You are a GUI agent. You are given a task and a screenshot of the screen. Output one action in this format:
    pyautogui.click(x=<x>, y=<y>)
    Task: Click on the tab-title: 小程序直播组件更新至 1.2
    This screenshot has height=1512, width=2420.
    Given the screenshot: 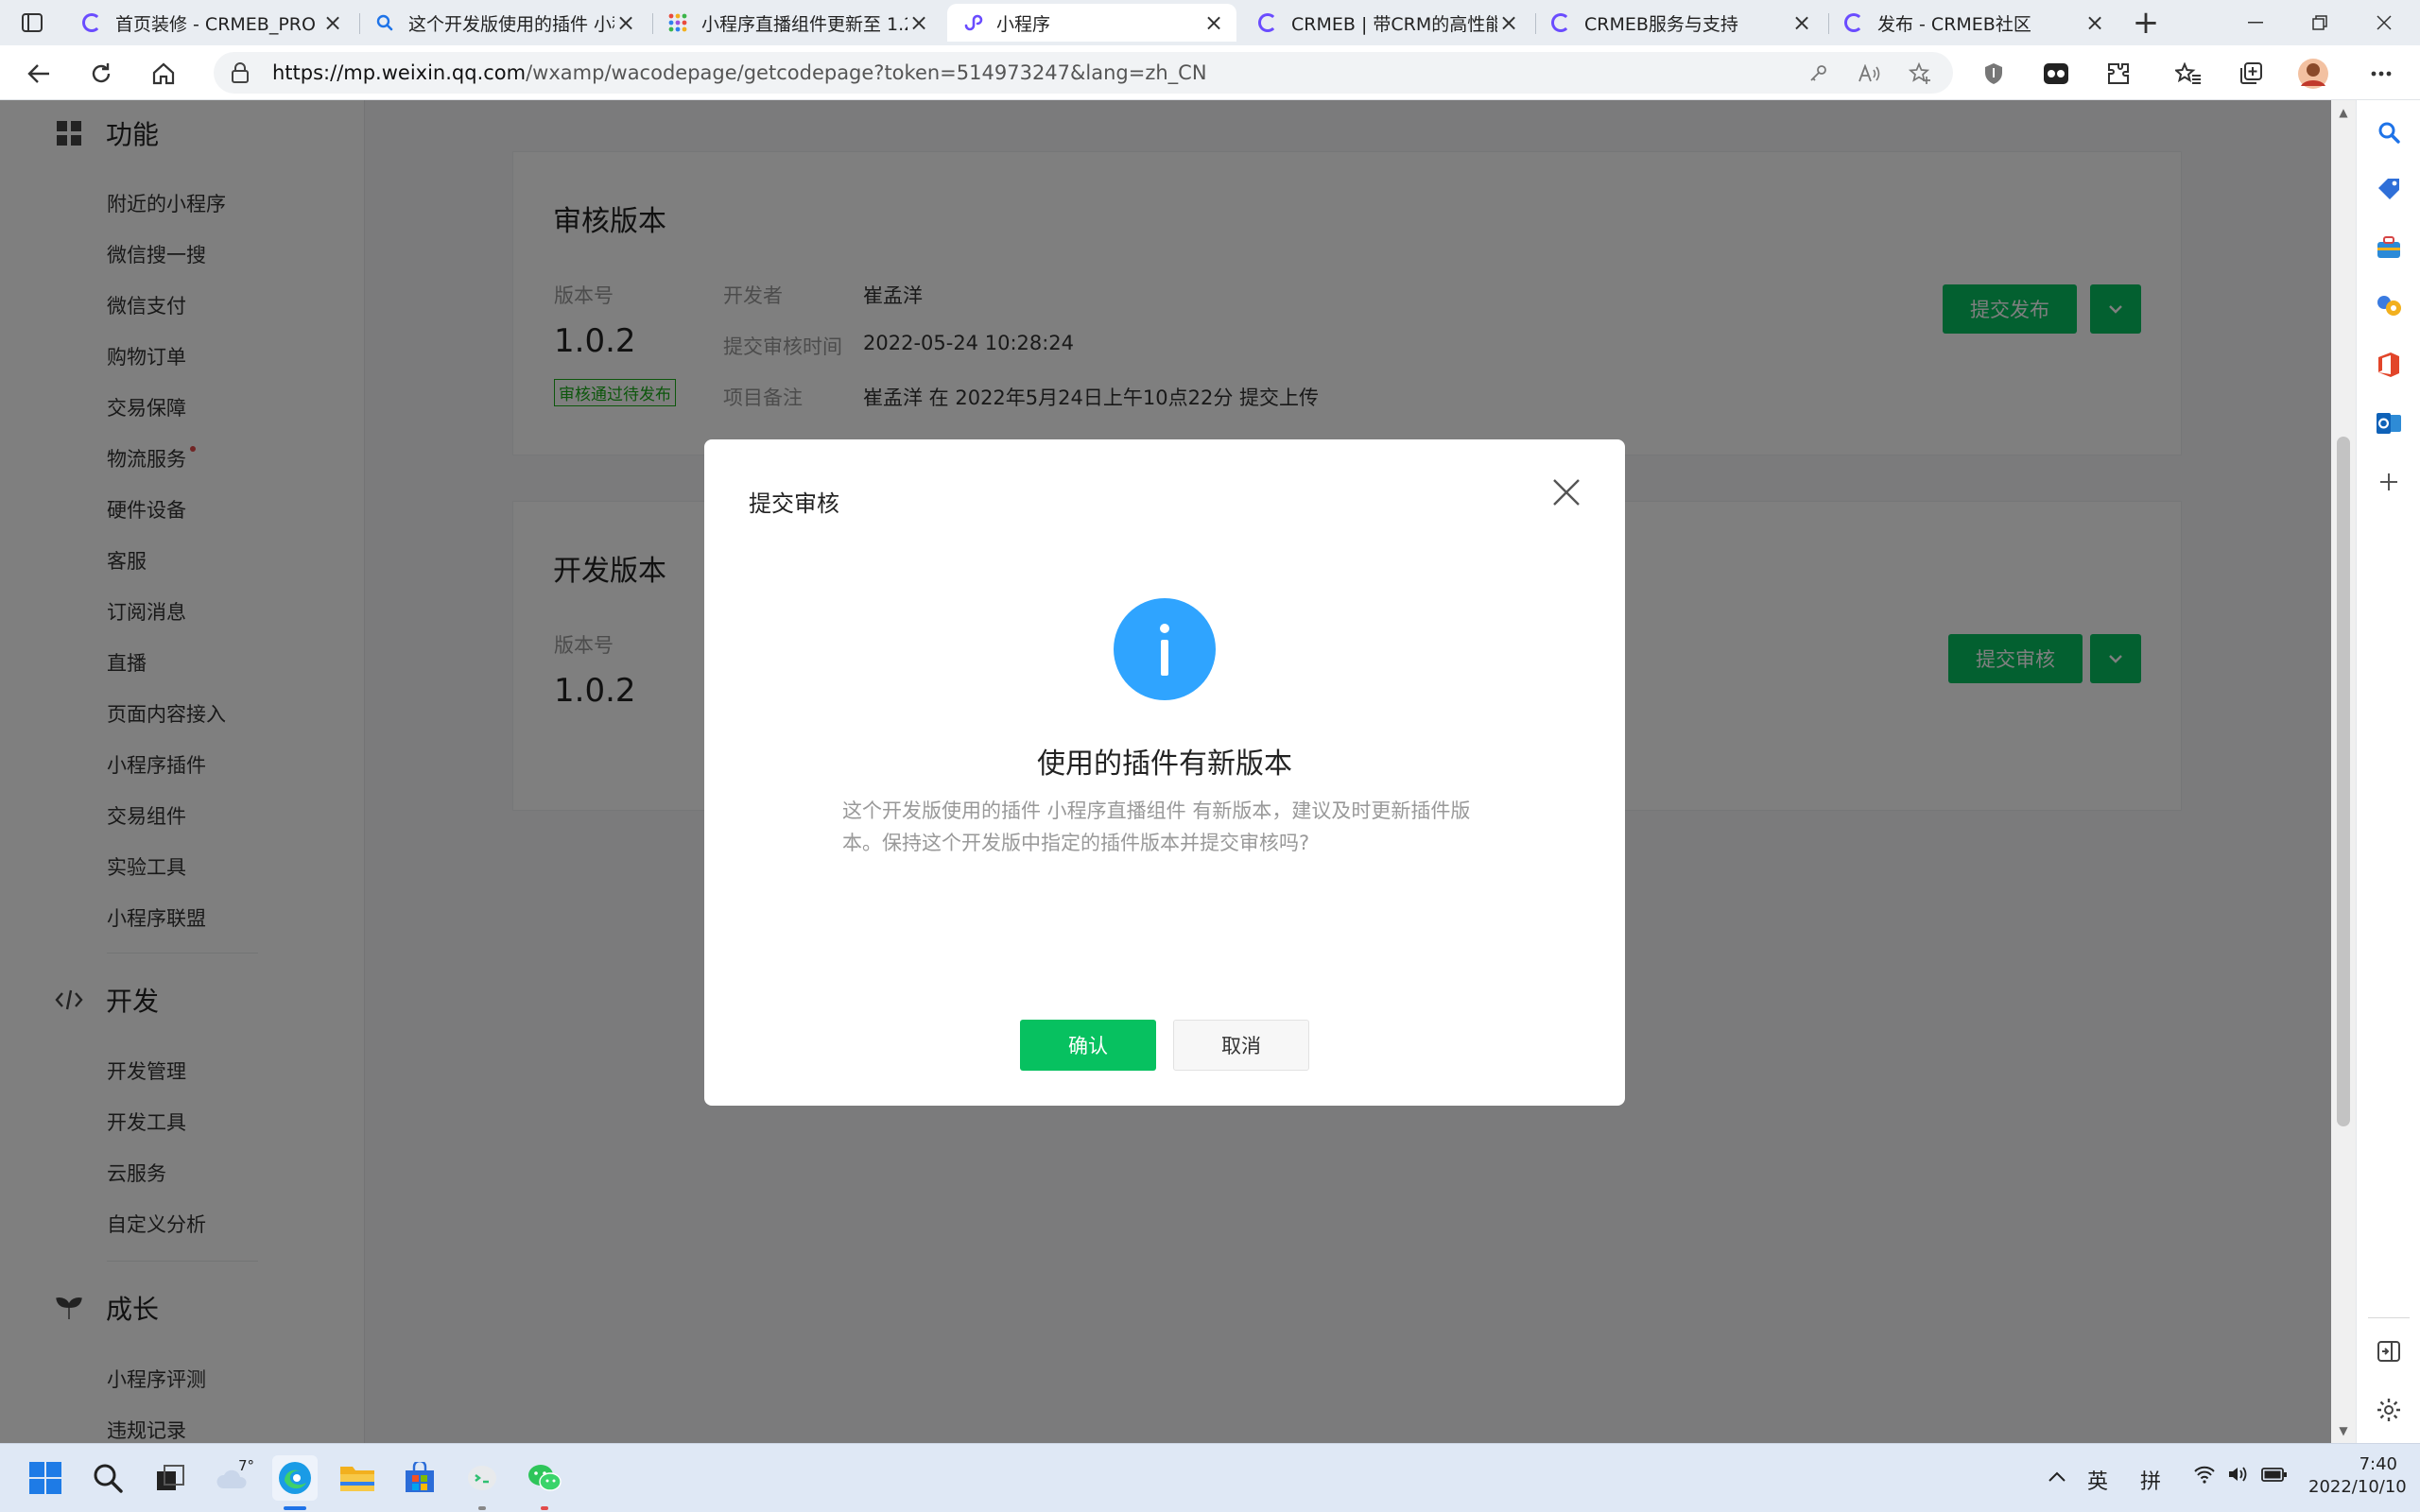 What is the action you would take?
    pyautogui.click(x=804, y=24)
    